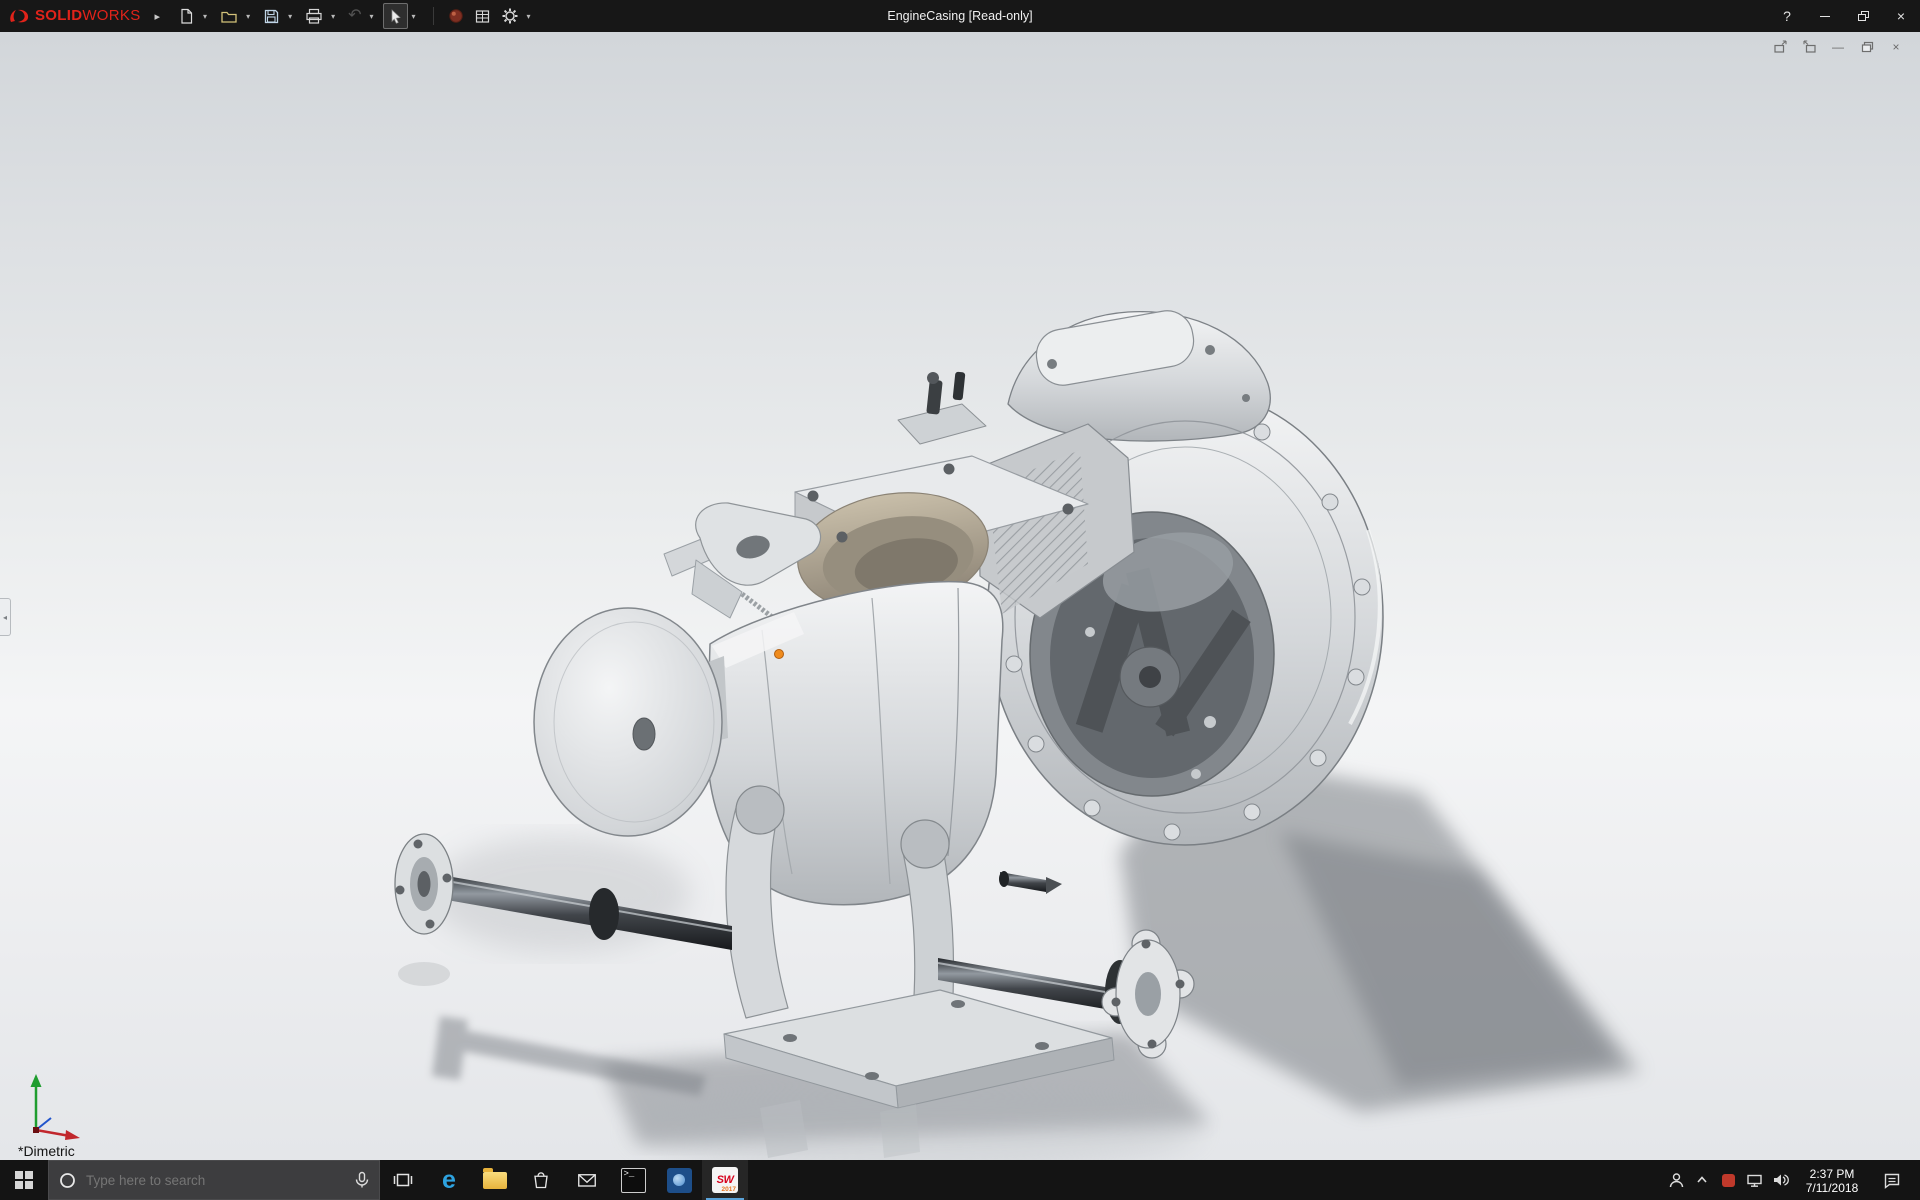  I want to click on taskbar-command-prompt-button: >_, so click(633, 1180).